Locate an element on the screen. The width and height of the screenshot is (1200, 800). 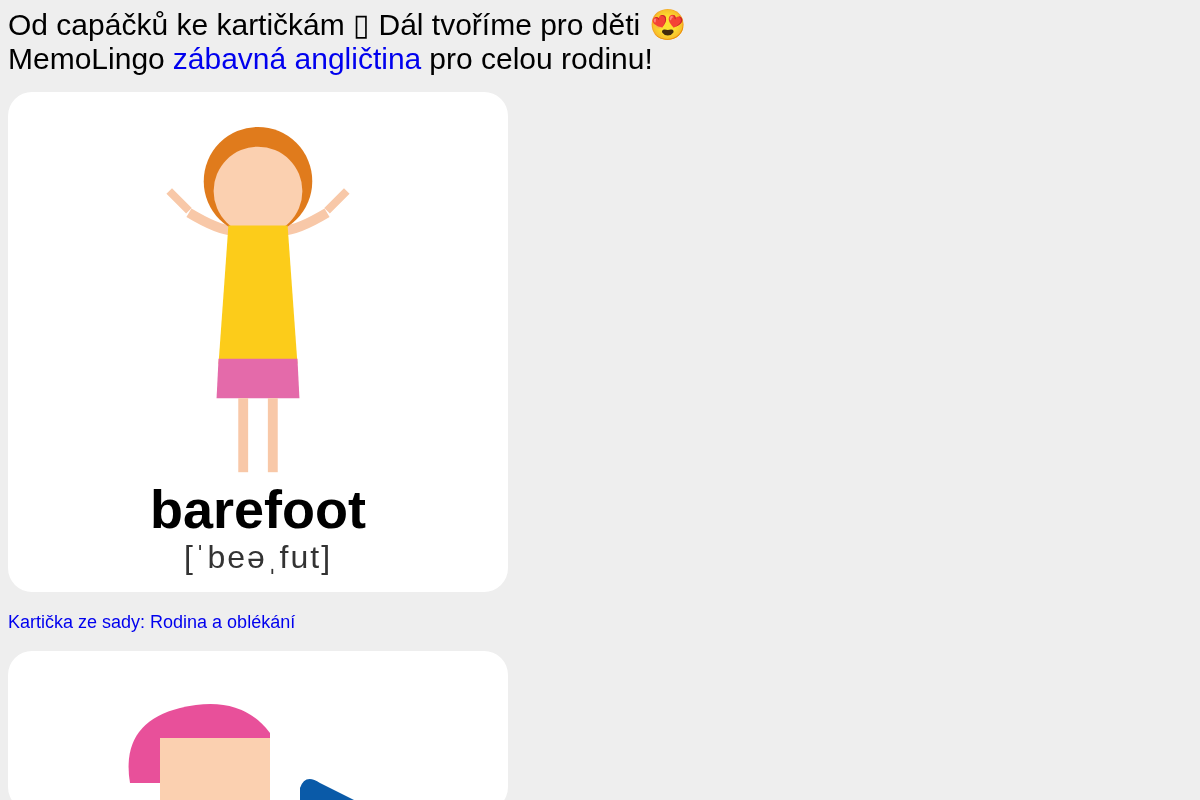
heading-link: zábavná angličtina is located at coordinates (297, 59).